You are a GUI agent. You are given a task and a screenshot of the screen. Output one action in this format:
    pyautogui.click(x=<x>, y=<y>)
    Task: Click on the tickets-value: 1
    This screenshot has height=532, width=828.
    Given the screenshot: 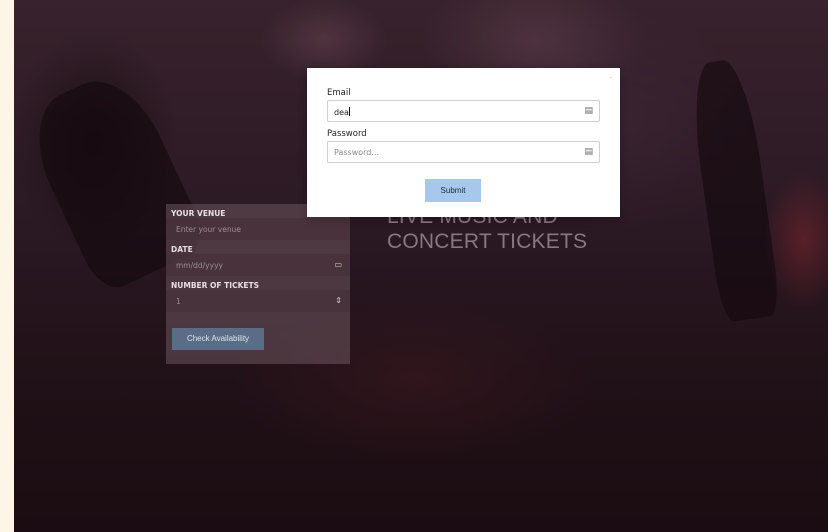 What is the action you would take?
    pyautogui.click(x=178, y=301)
    